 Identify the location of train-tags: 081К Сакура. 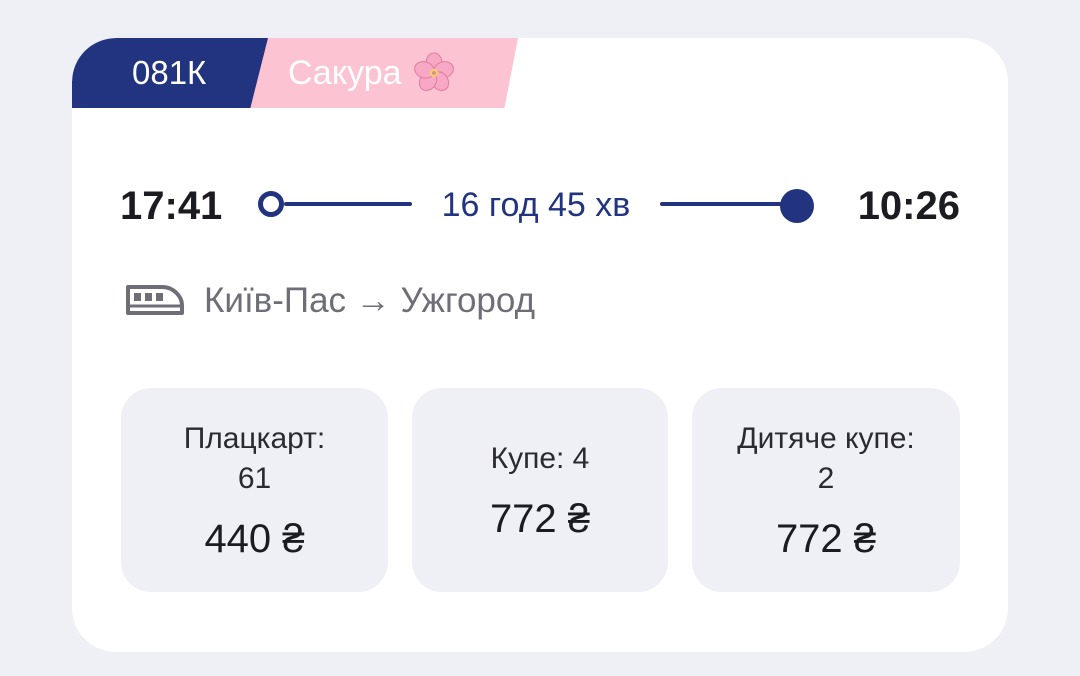
(302, 73).